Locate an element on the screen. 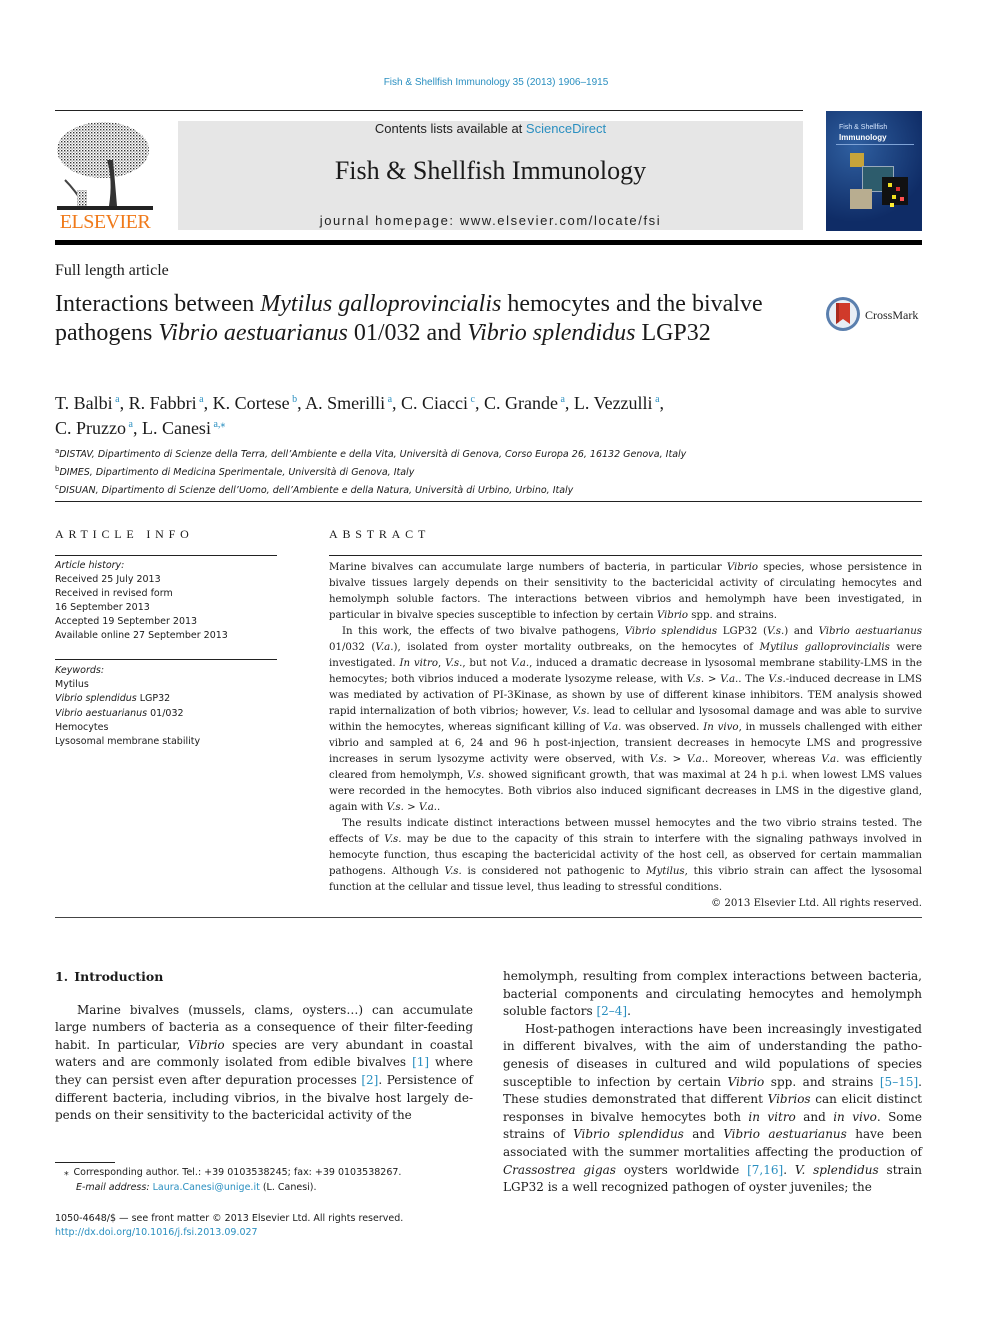  author: K. Cortese is located at coordinates (251, 403).